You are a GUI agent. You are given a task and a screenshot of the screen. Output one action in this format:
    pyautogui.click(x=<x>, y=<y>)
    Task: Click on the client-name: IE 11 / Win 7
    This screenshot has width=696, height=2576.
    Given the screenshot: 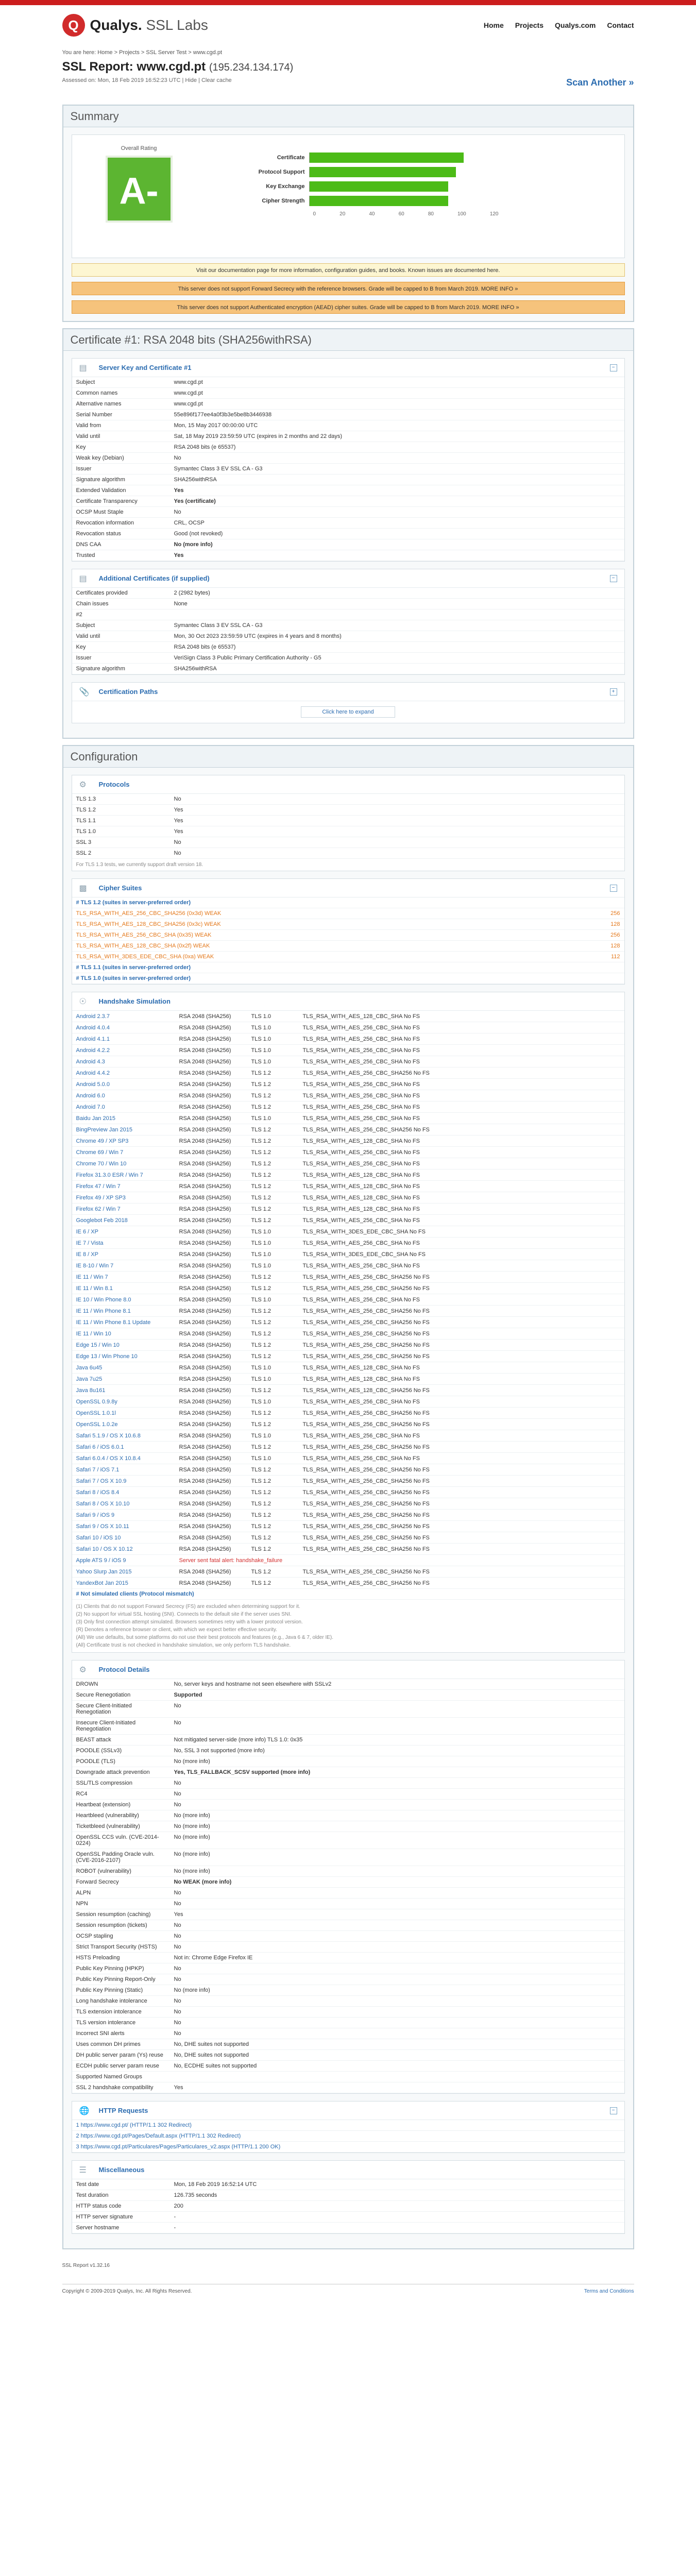 What is the action you would take?
    pyautogui.click(x=127, y=1277)
    